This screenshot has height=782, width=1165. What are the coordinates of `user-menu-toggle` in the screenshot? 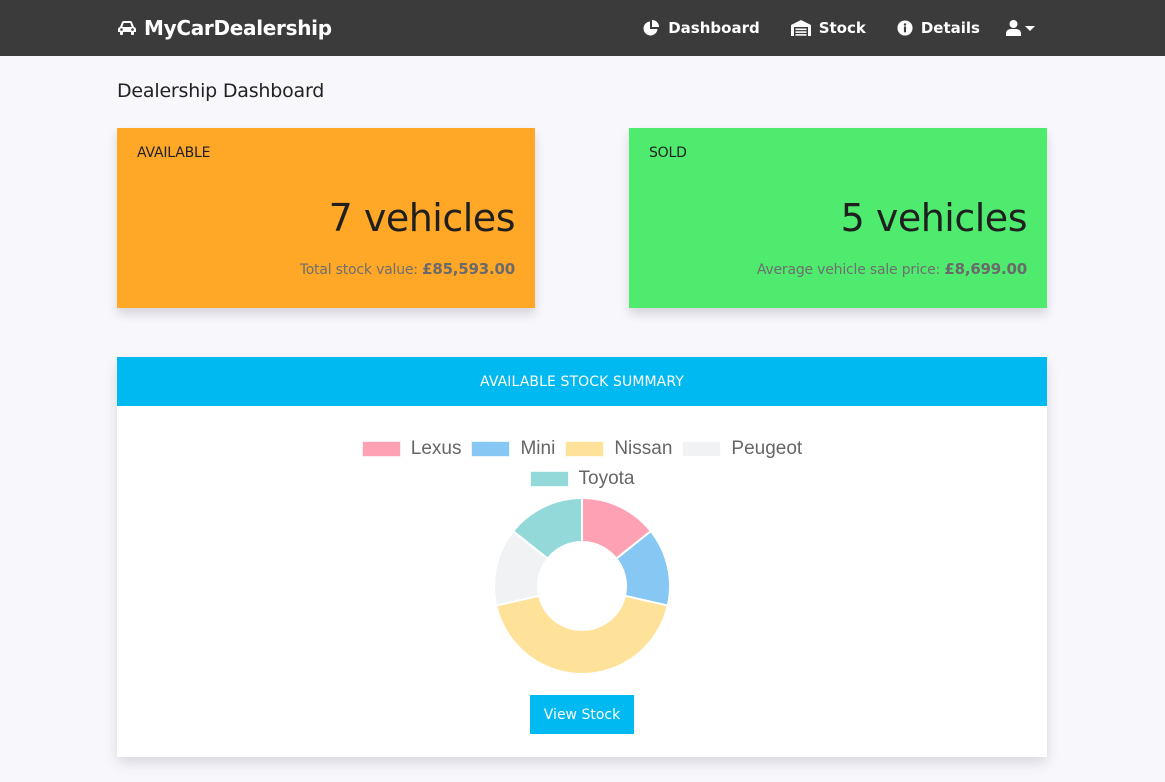 It's located at (1020, 28).